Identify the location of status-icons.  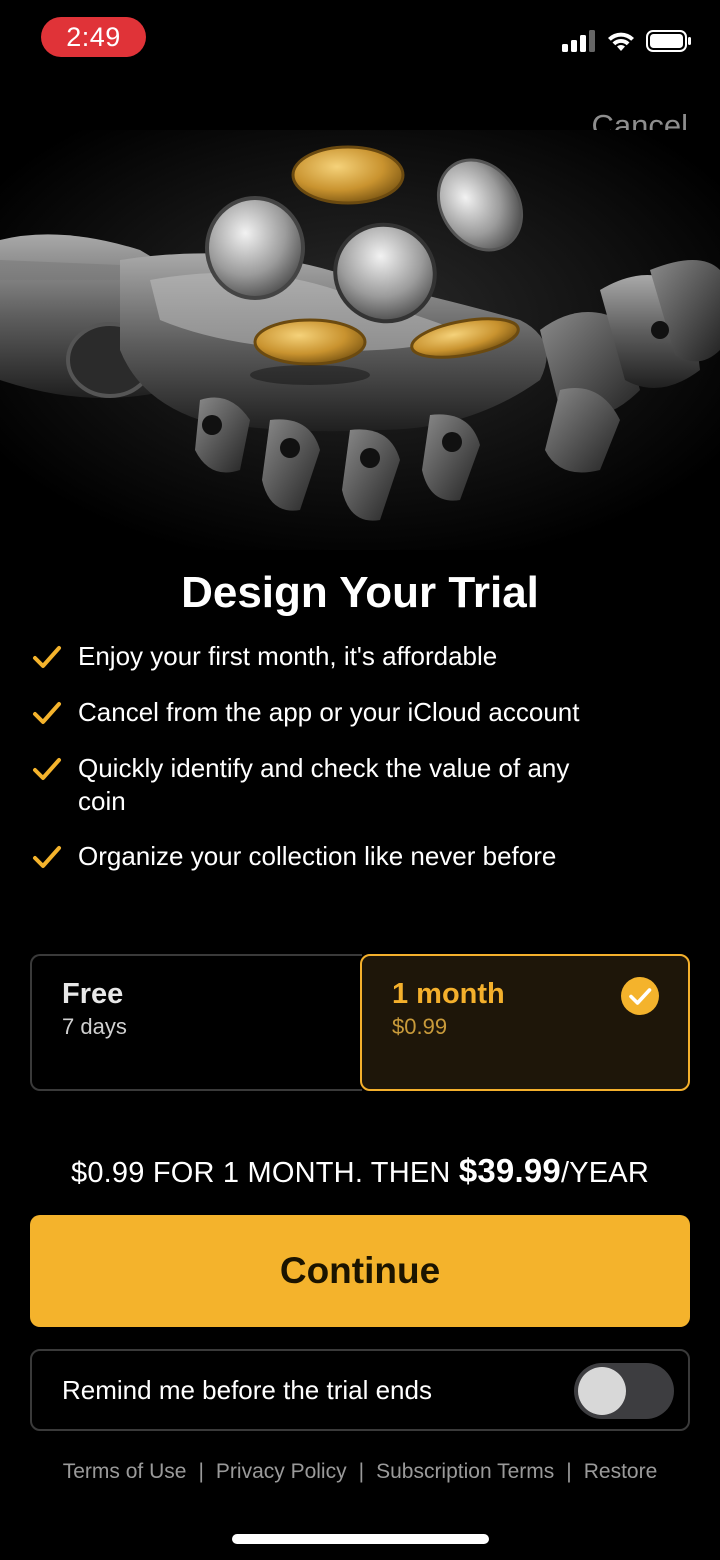
(627, 41).